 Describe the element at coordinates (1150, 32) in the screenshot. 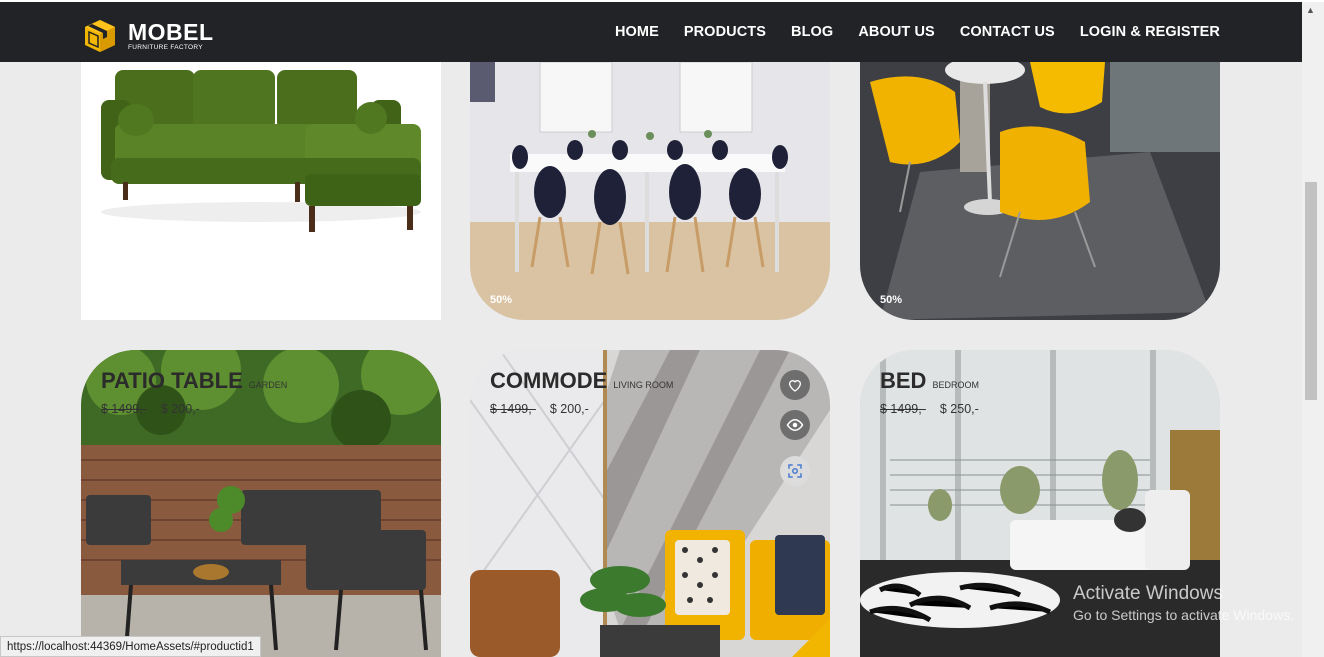

I see `nav-login-register: LOGIN & REGISTER` at that location.